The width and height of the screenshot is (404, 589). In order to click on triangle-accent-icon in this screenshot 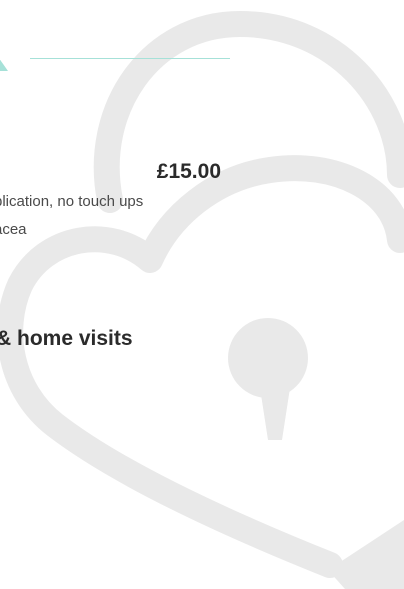, I will do `click(4, 65)`.